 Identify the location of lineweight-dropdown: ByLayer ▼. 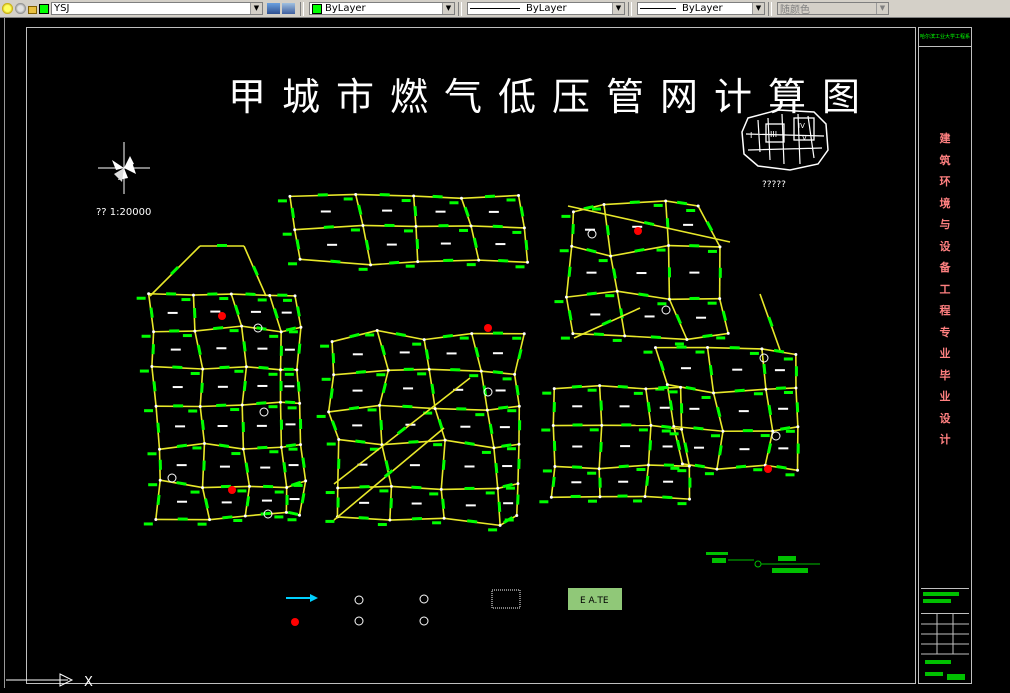
(701, 8).